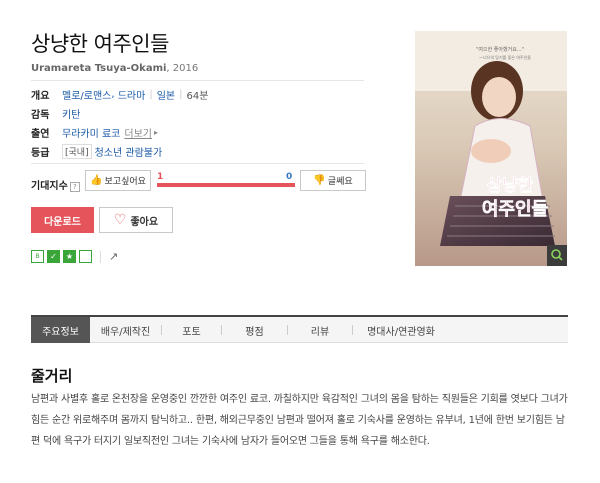  Describe the element at coordinates (125, 330) in the screenshot. I see `tab-cast-crew: 배우/제작진` at that location.